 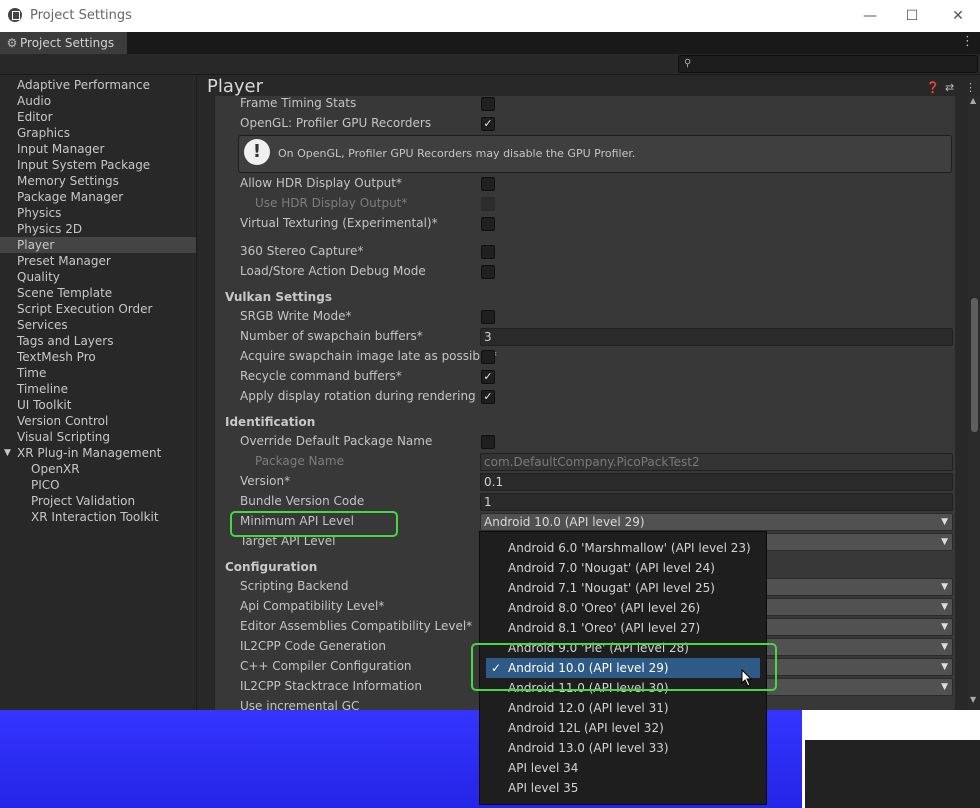 What do you see at coordinates (564, 522) in the screenshot?
I see `min-api-value: Android 10.0 (API level 29)` at bounding box center [564, 522].